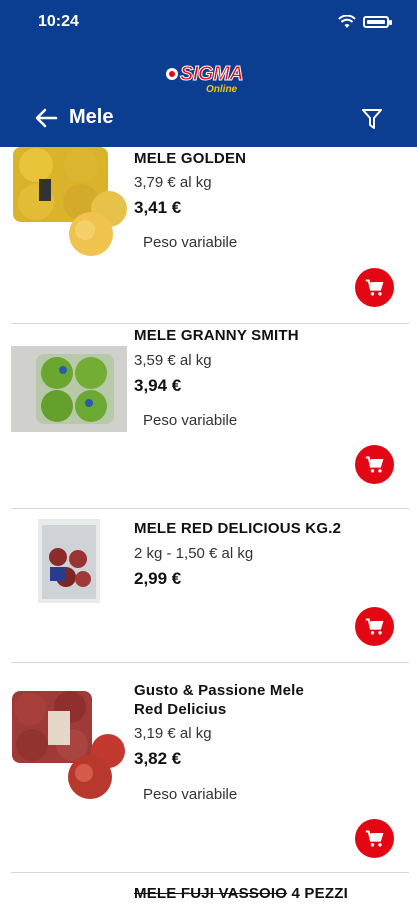 The width and height of the screenshot is (417, 913). What do you see at coordinates (173, 360) in the screenshot?
I see `product-unit-price: 3,59 € al kg` at bounding box center [173, 360].